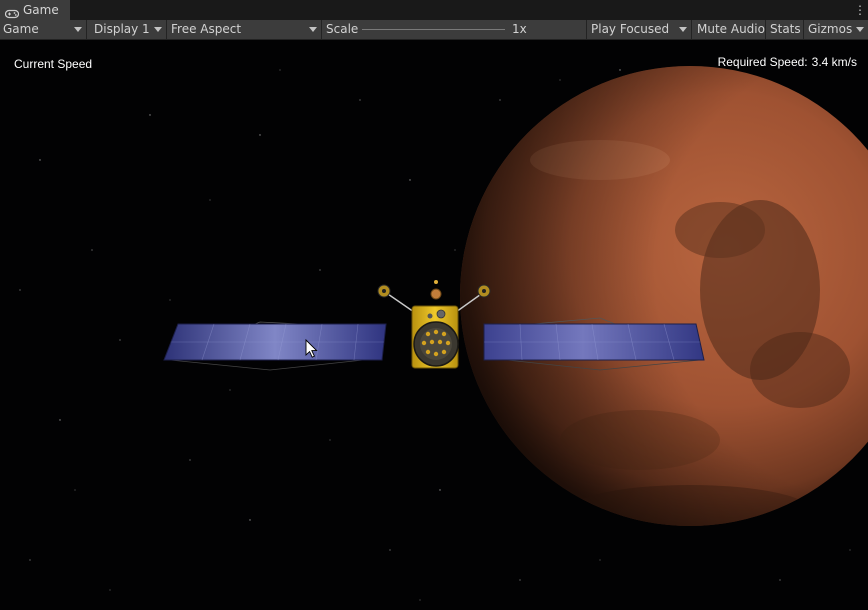 This screenshot has width=868, height=610. I want to click on scale-slider-track, so click(433, 29).